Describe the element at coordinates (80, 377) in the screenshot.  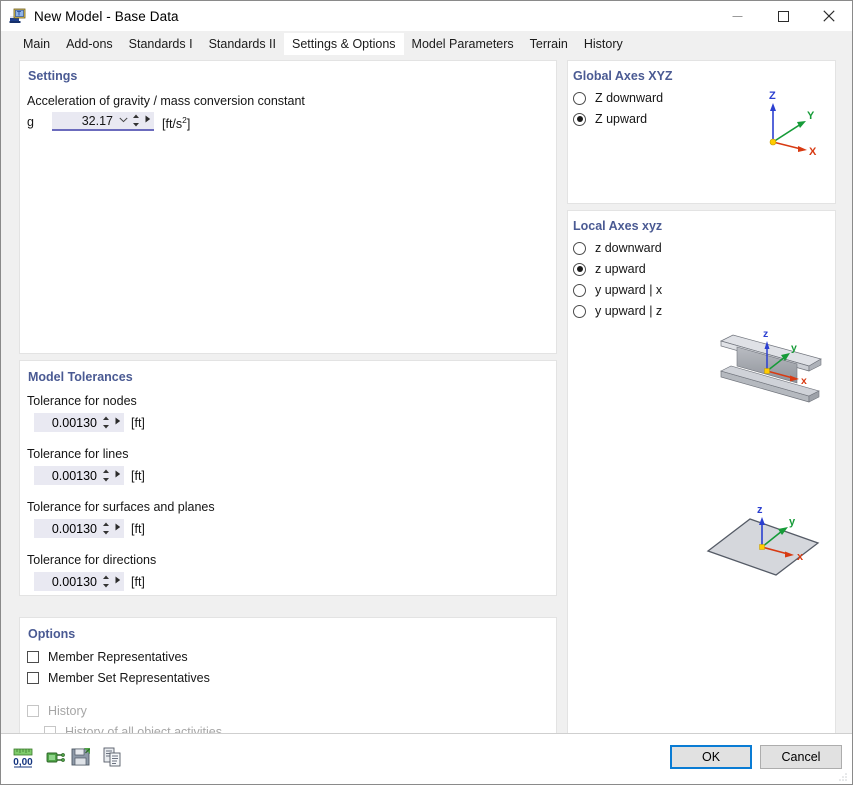
I see `tolerances-group-title: Model Tolerances` at that location.